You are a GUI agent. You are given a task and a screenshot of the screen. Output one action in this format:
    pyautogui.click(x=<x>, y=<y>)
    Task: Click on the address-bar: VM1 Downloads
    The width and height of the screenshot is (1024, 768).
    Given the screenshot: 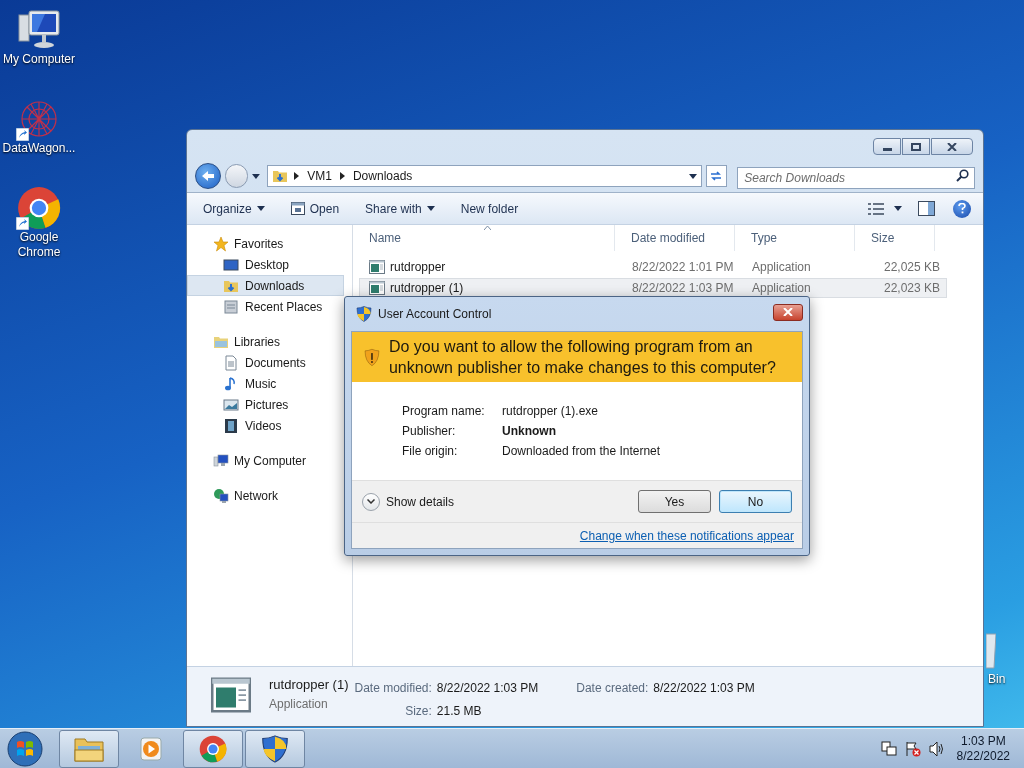 What is the action you would take?
    pyautogui.click(x=484, y=176)
    